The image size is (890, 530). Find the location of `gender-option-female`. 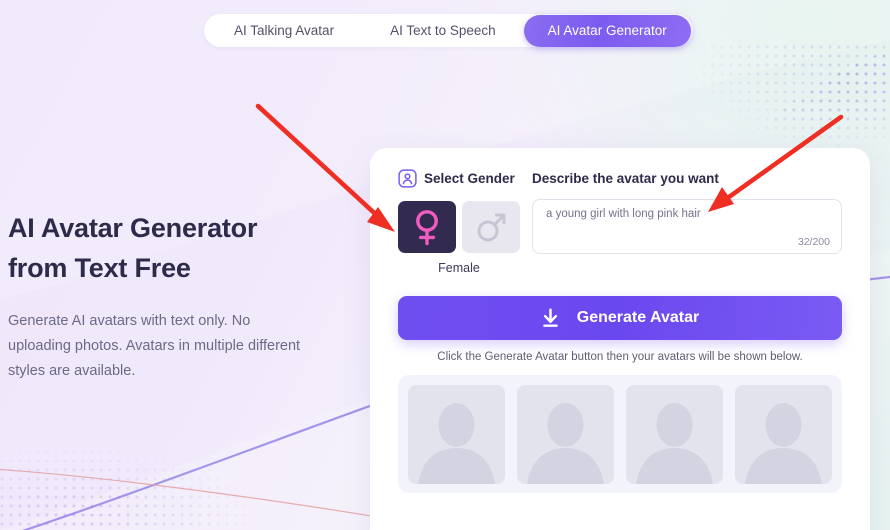

gender-option-female is located at coordinates (427, 227).